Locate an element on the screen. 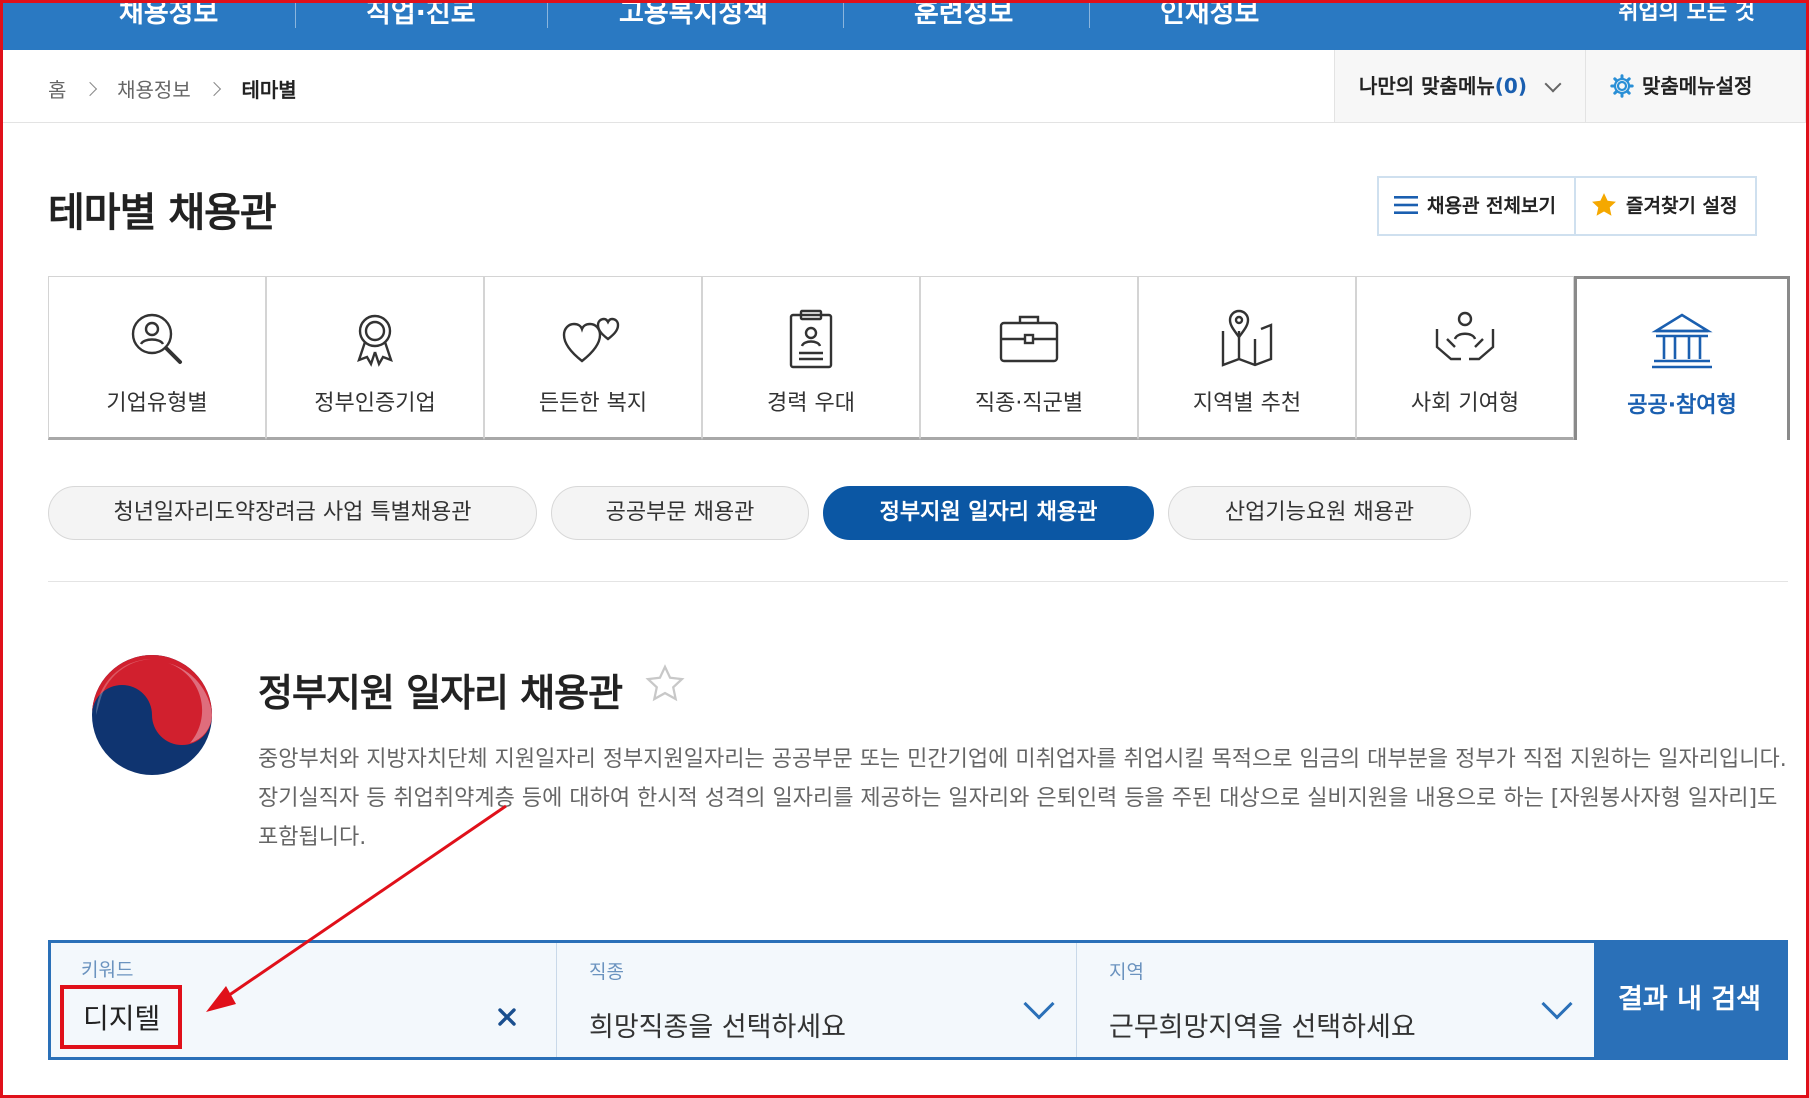  tab-label: 지역별 추천 is located at coordinates (1247, 403).